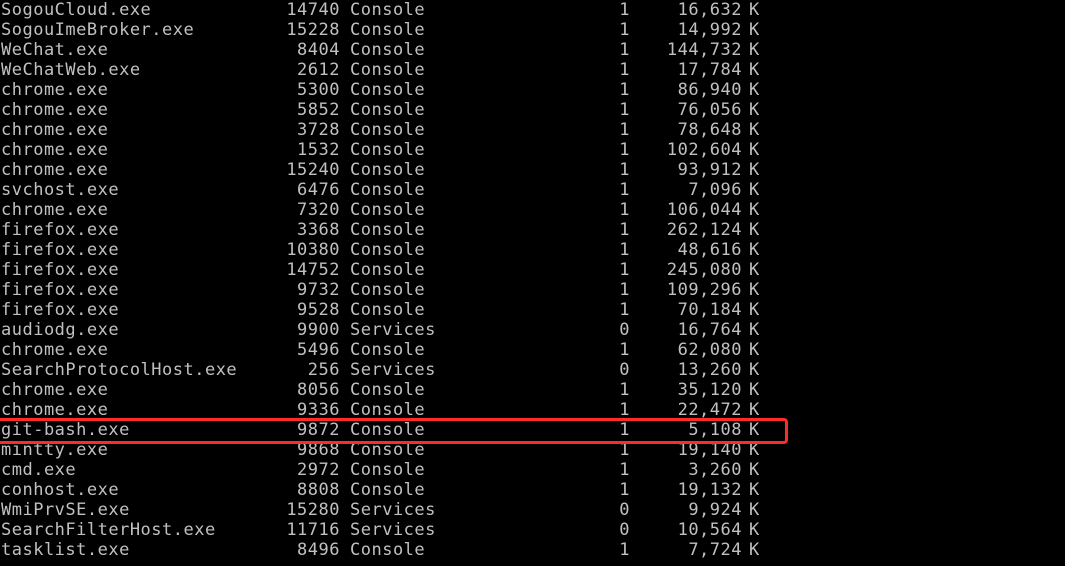 Image resolution: width=1065 pixels, height=566 pixels. I want to click on mem-usage: 9,924, so click(715, 510).